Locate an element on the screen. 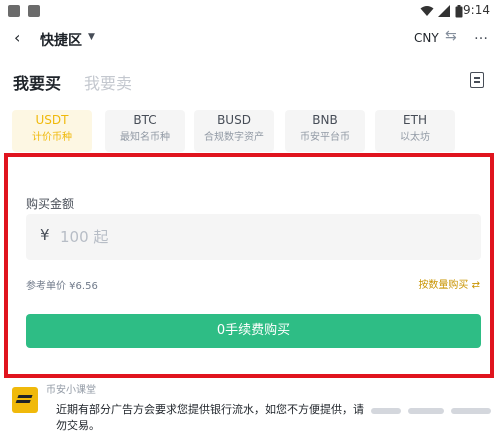  coin-symbol: BUSD is located at coordinates (234, 120).